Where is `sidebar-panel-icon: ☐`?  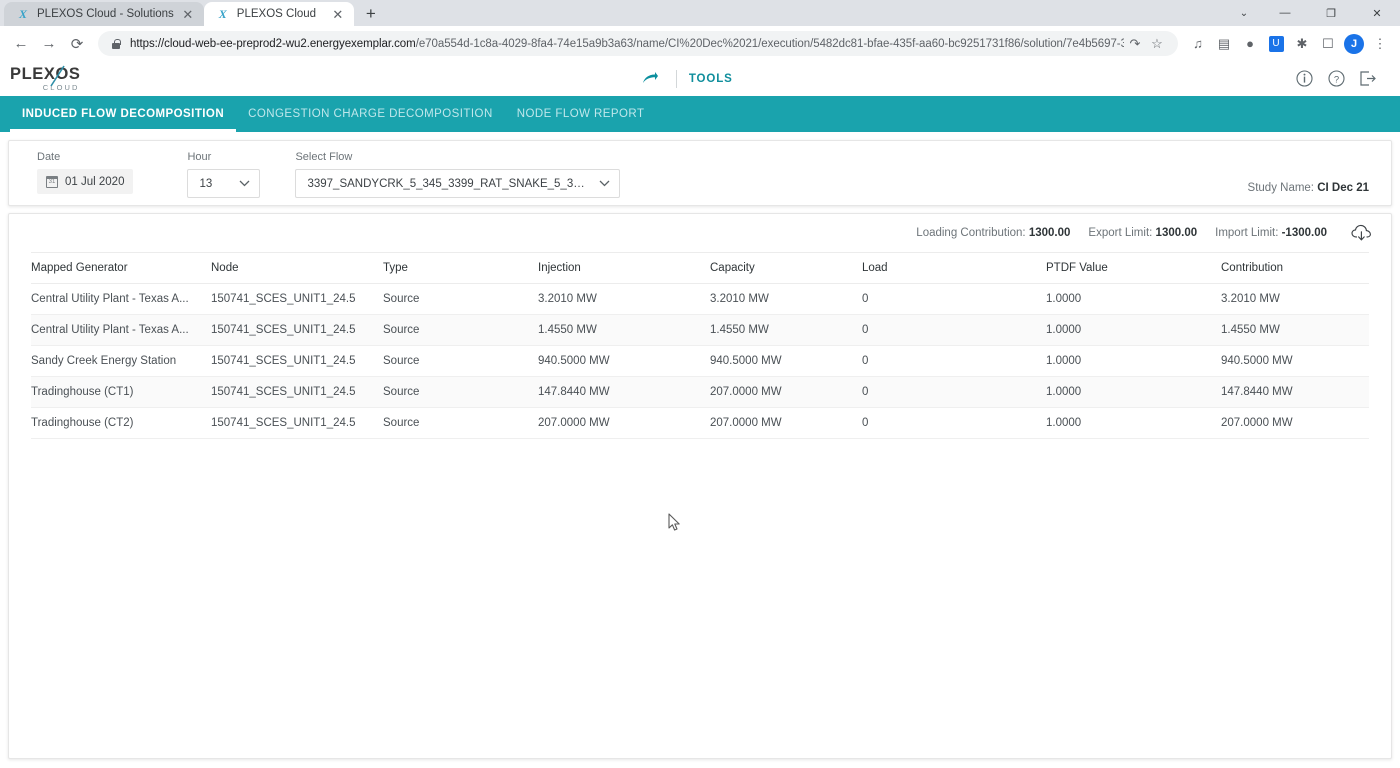
sidebar-panel-icon: ☐ is located at coordinates (1328, 44).